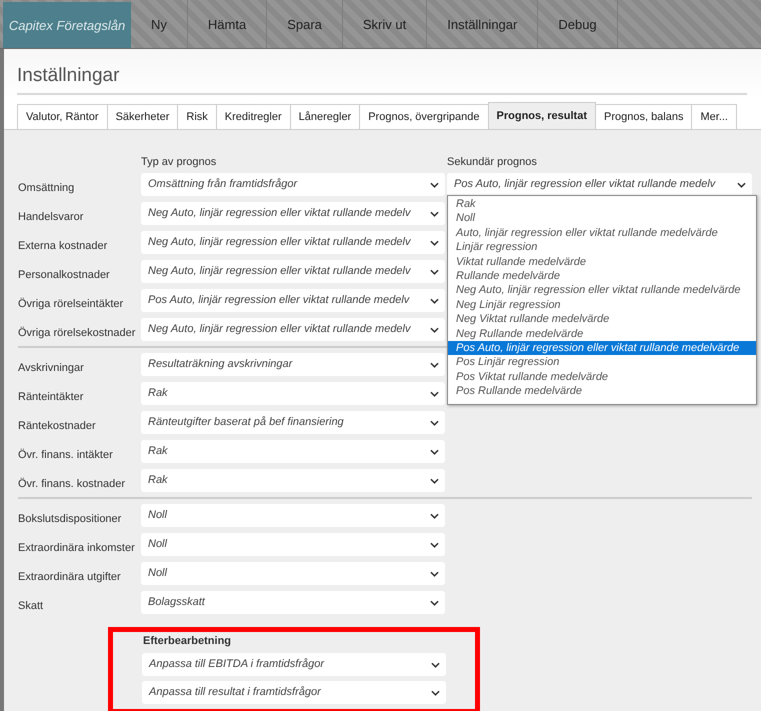 The image size is (761, 711). What do you see at coordinates (67, 25) in the screenshot?
I see `app-logo: Capitex Företagslån` at bounding box center [67, 25].